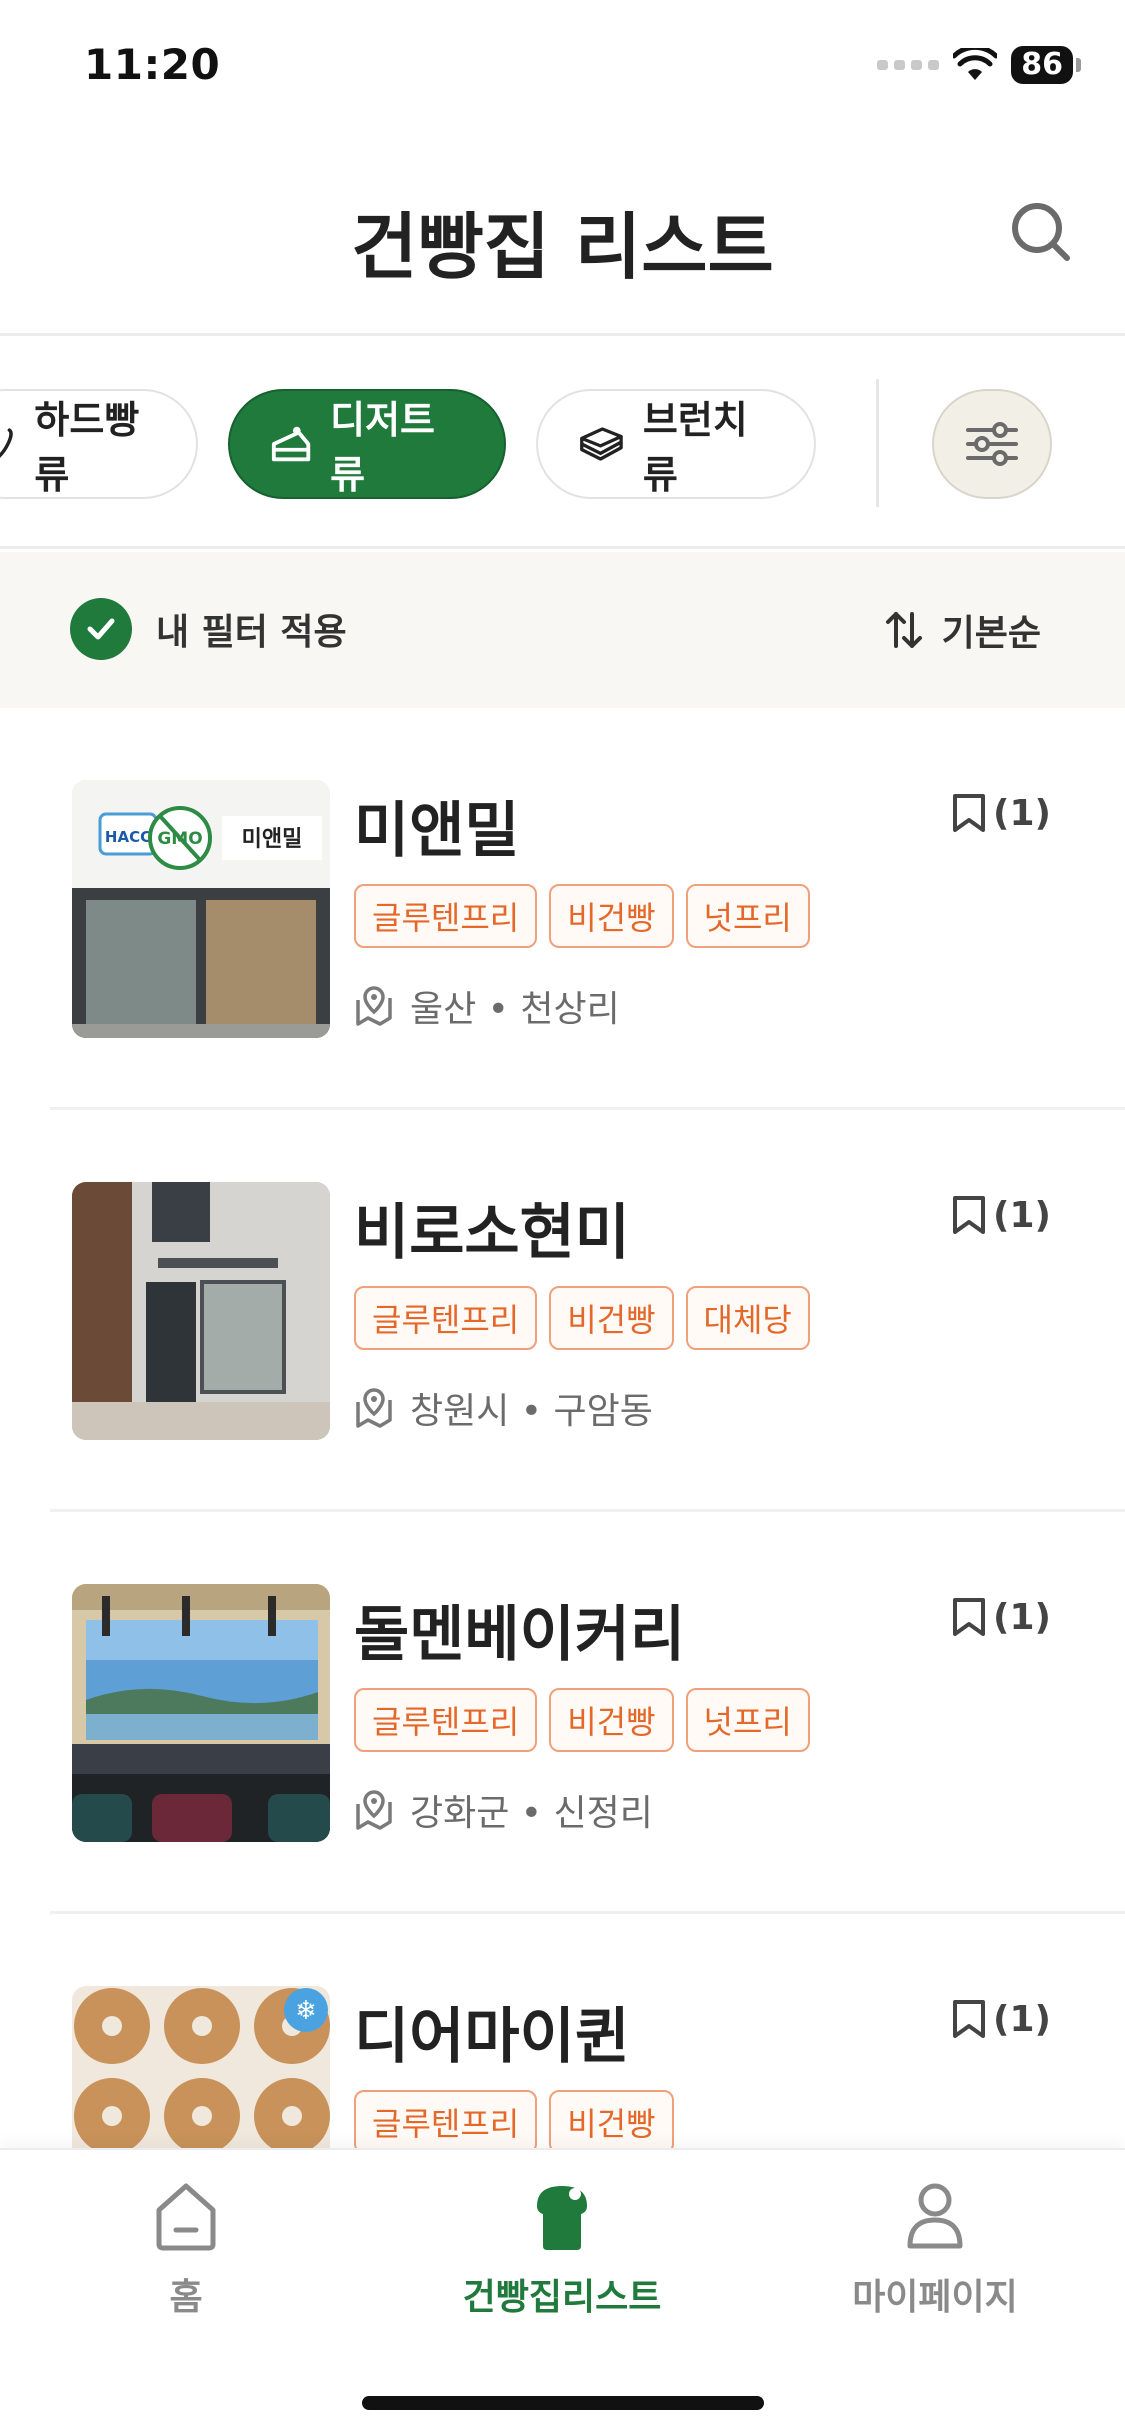  What do you see at coordinates (492, 1233) in the screenshot?
I see `bakery-name: 비로소현미` at bounding box center [492, 1233].